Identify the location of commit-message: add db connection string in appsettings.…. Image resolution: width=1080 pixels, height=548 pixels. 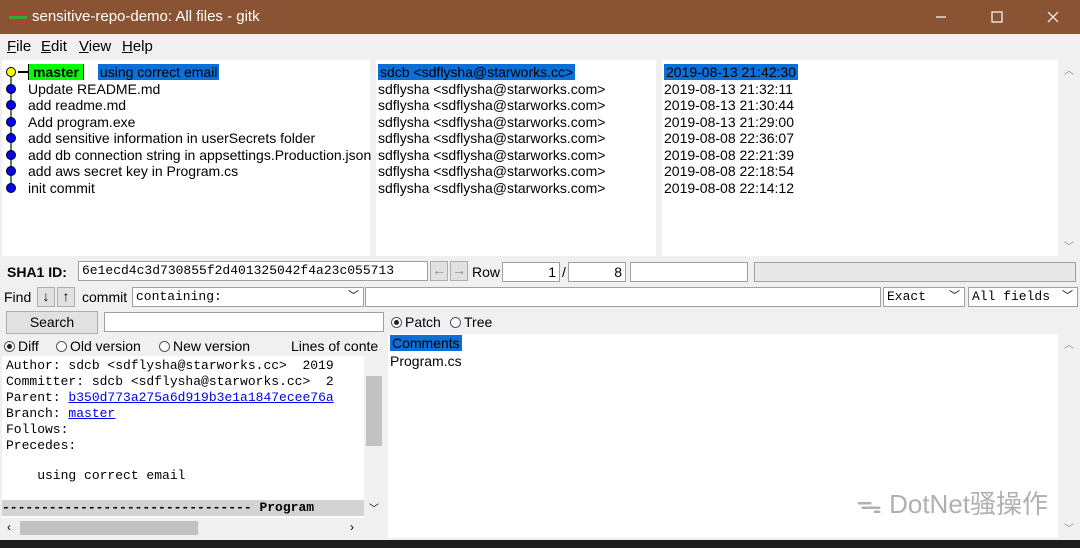
(200, 154).